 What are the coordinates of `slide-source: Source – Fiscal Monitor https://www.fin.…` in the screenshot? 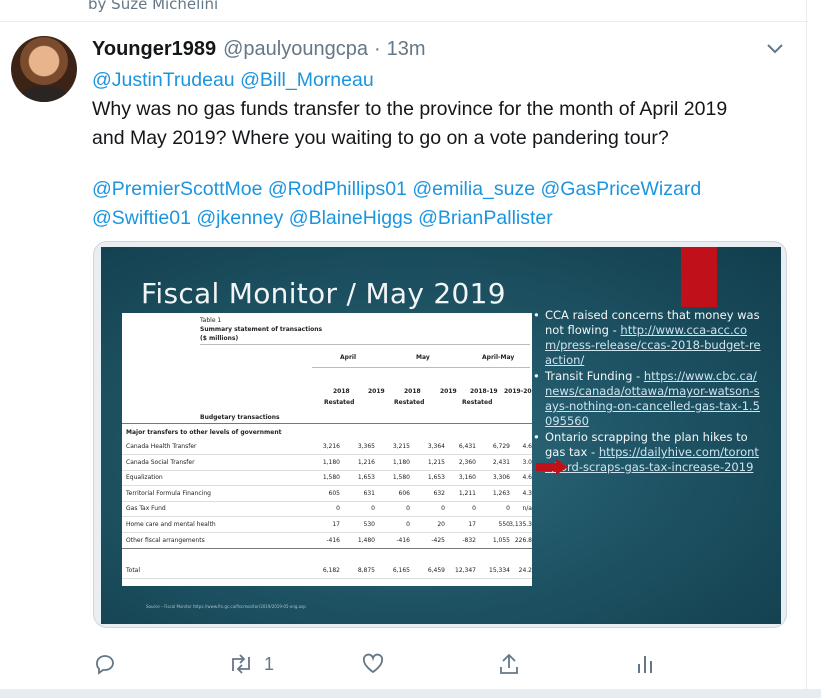 It's located at (226, 606).